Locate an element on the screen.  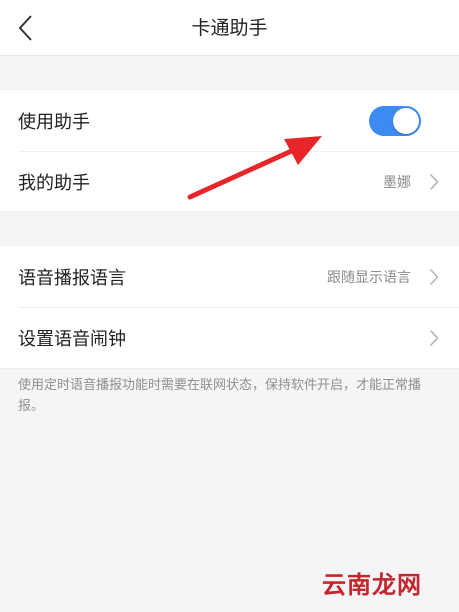
nav-header: 卡通助手 is located at coordinates (229, 28).